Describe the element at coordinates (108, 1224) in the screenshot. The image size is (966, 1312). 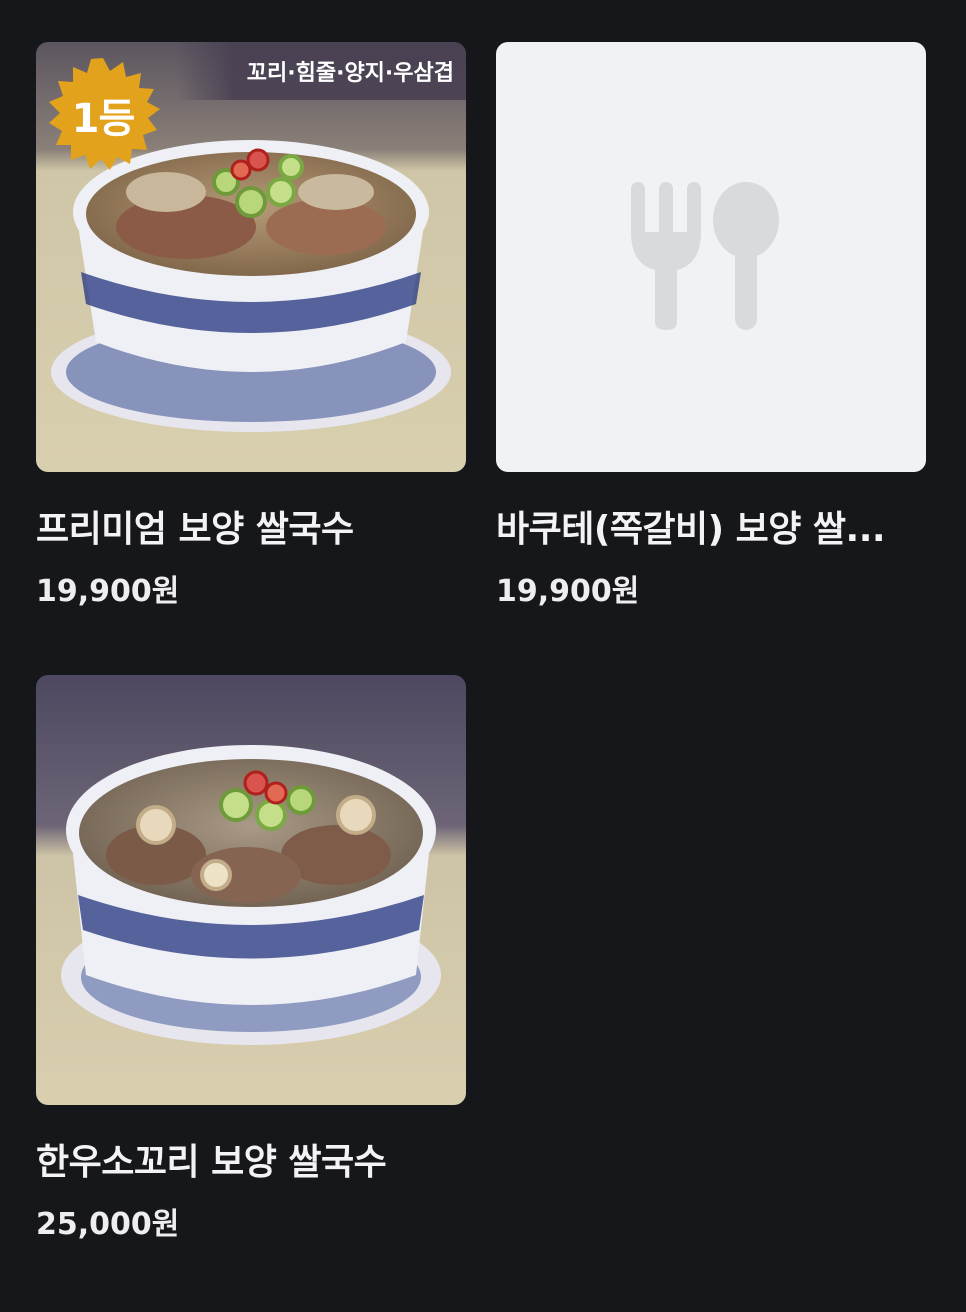
I see `product-price: 25,000원` at that location.